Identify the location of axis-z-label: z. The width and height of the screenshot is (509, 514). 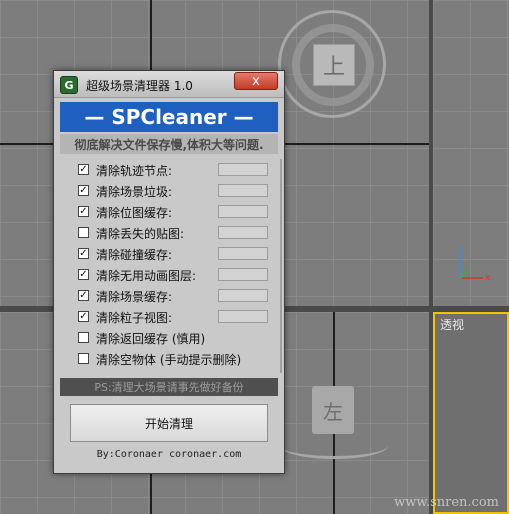
(461, 251).